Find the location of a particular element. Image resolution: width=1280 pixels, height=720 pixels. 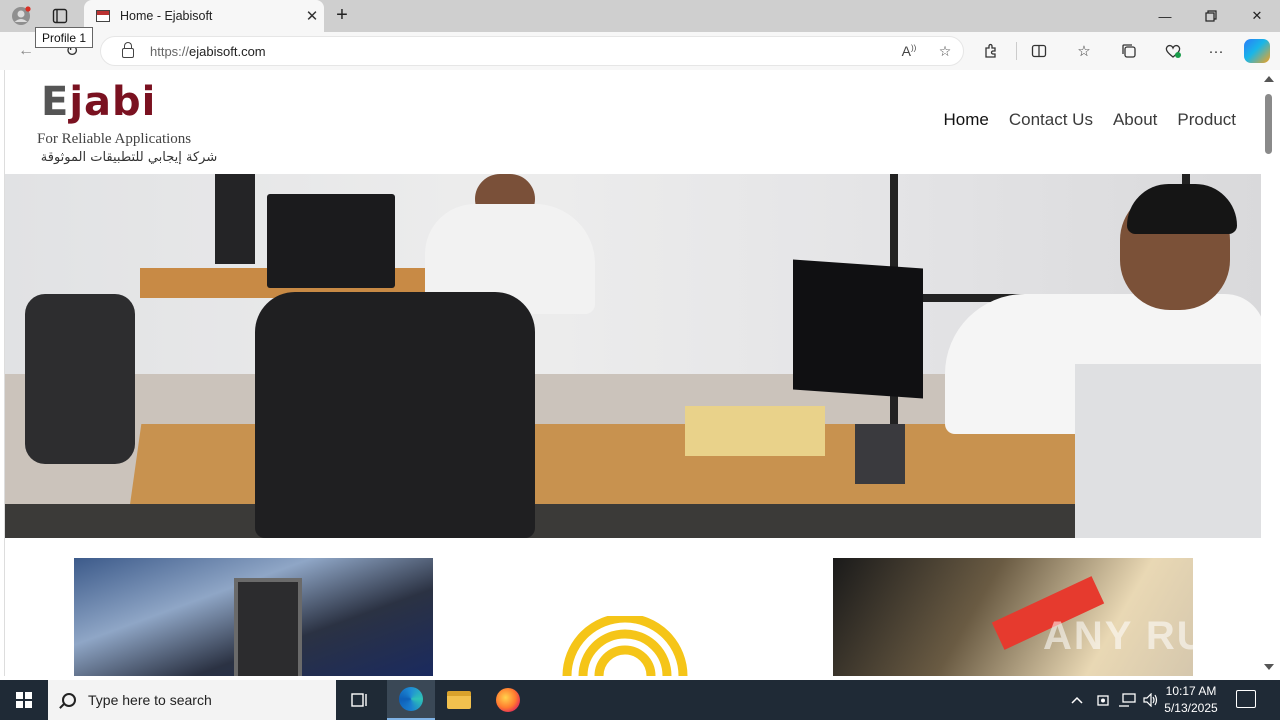

taskbar-clock: 10:17 AM 5/13/2025 is located at coordinates (1191, 700).